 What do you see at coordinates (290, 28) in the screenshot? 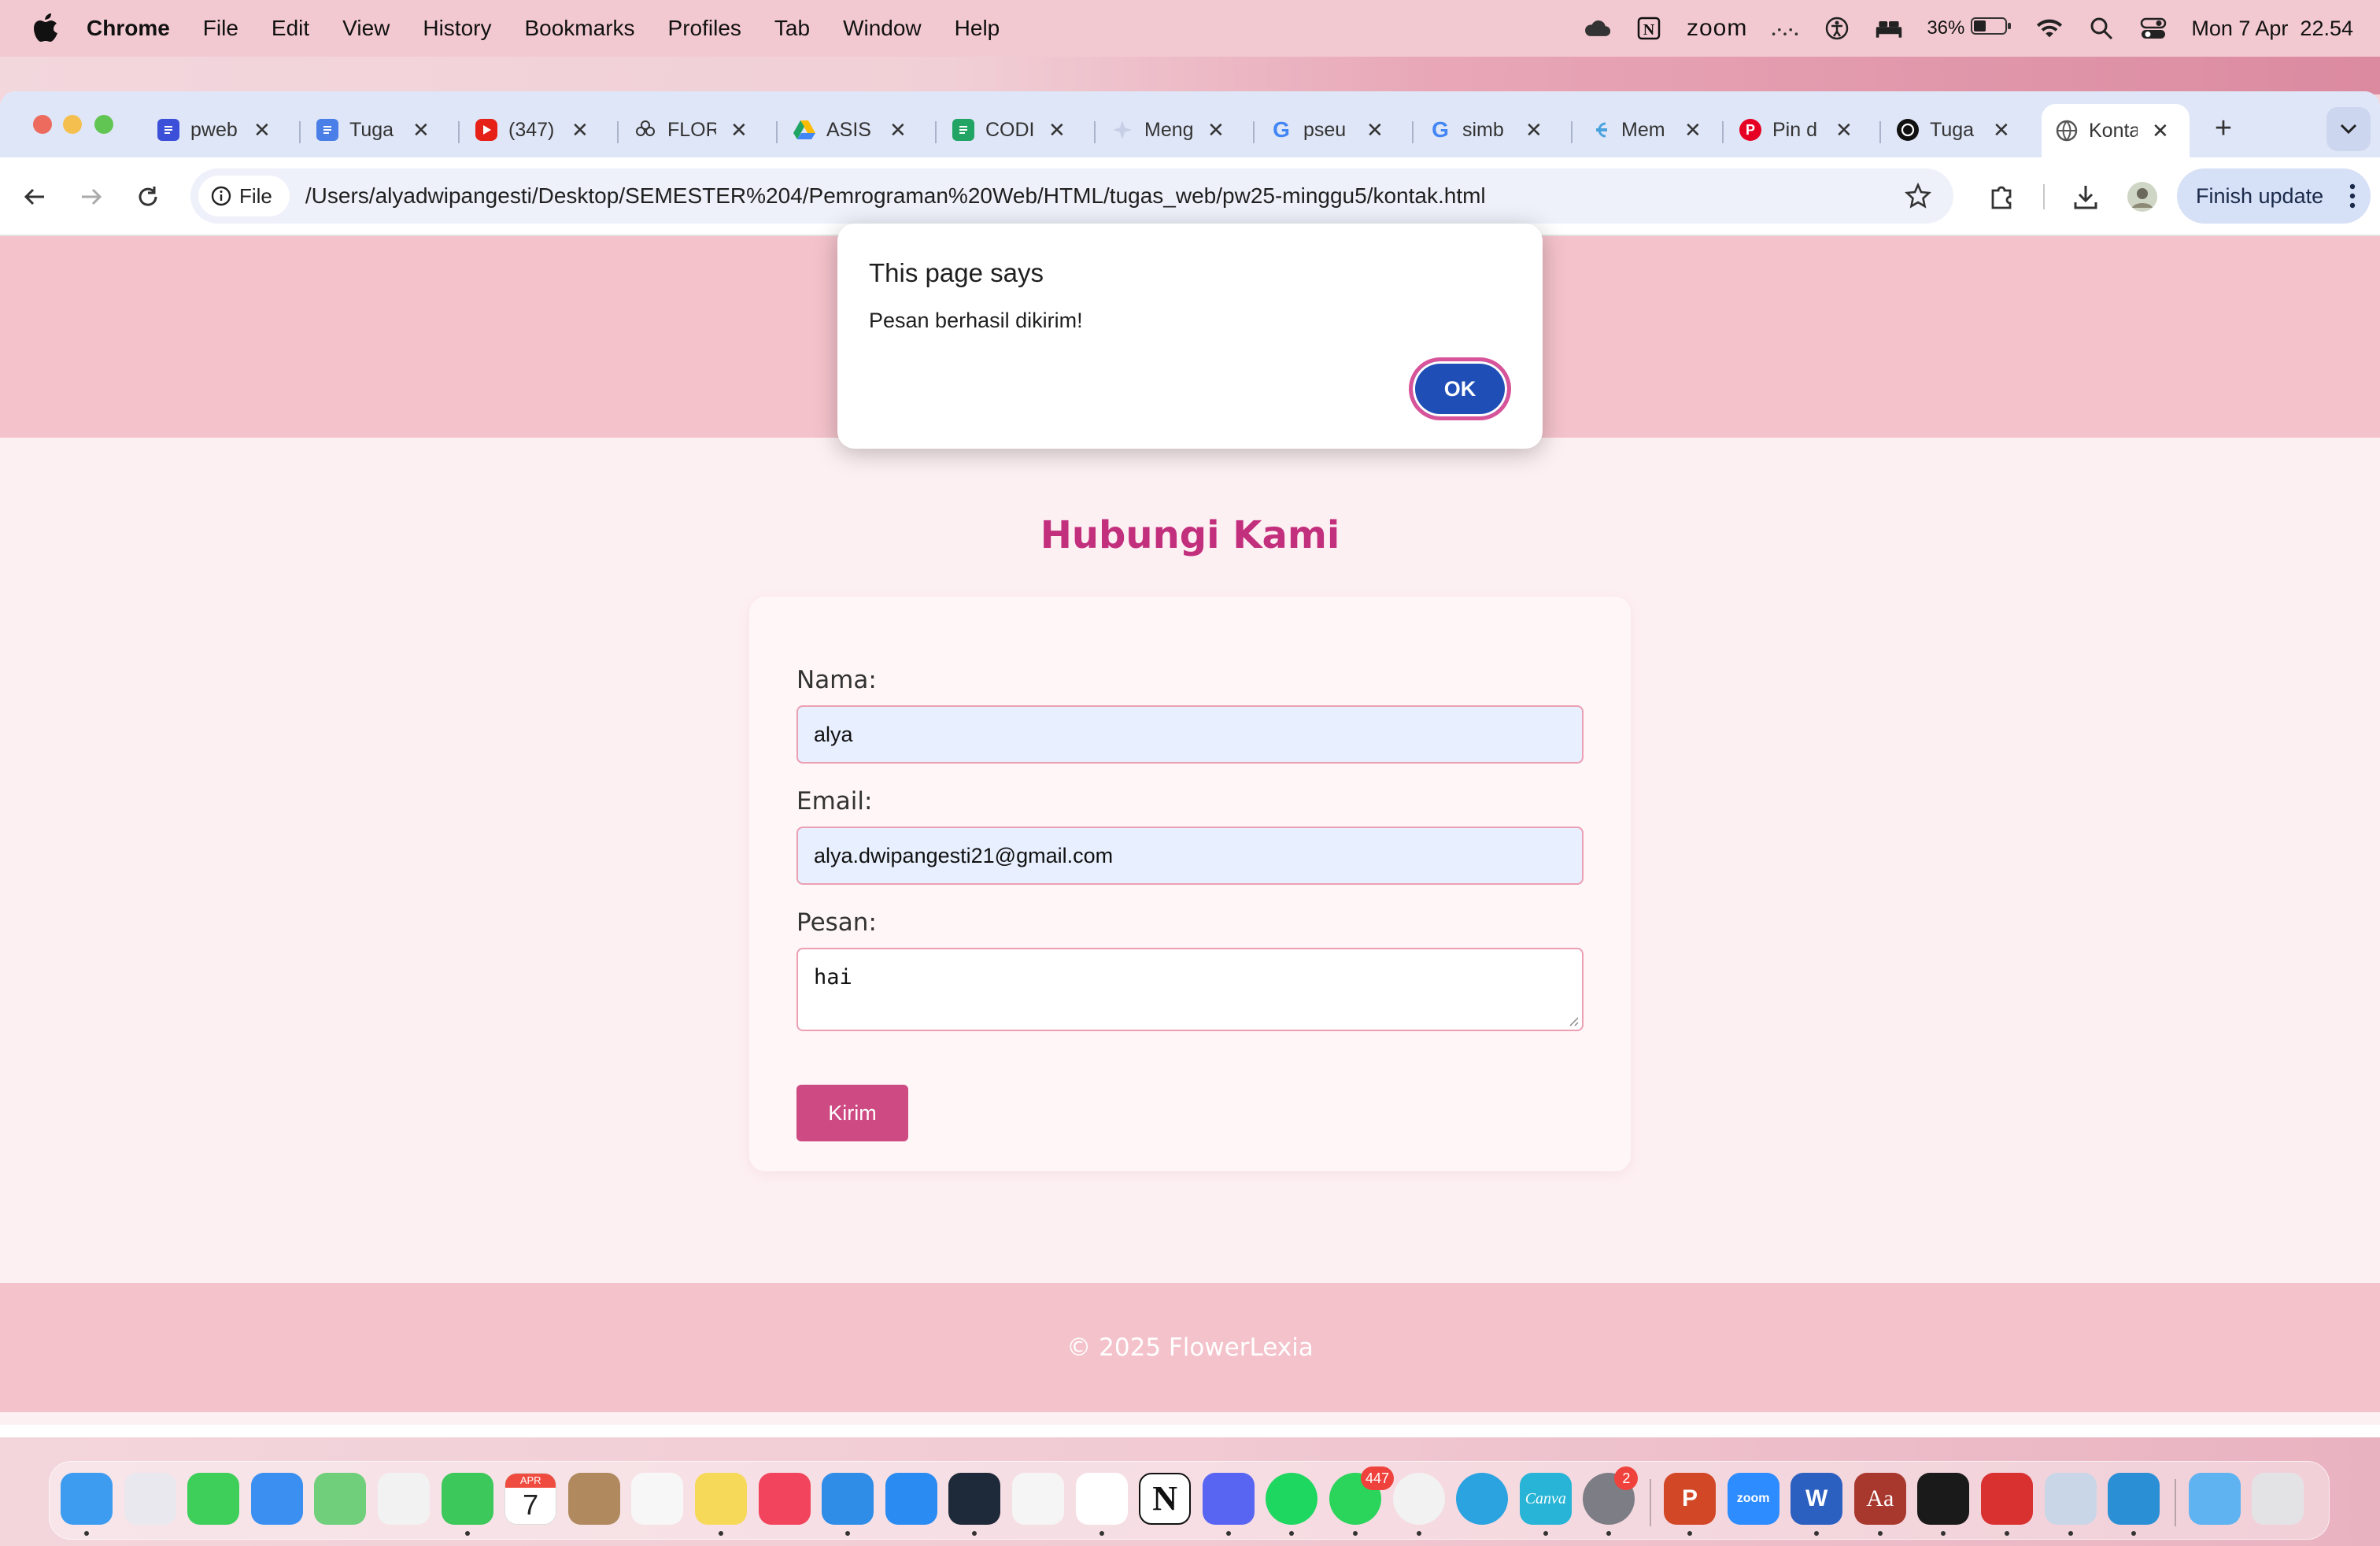
I see `menu-edit: Edit` at bounding box center [290, 28].